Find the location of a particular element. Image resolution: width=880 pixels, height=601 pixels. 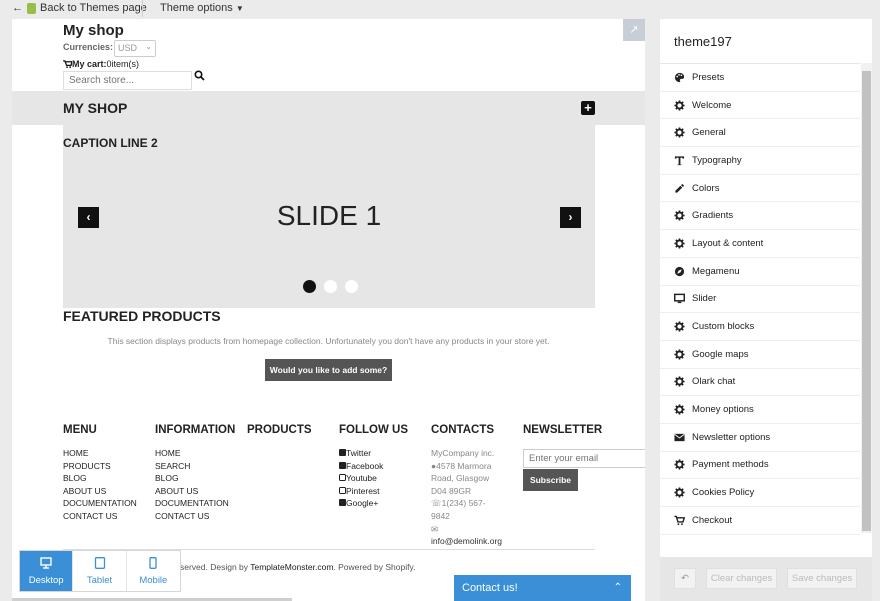

settings-menu-item: Presets is located at coordinates (760, 78).